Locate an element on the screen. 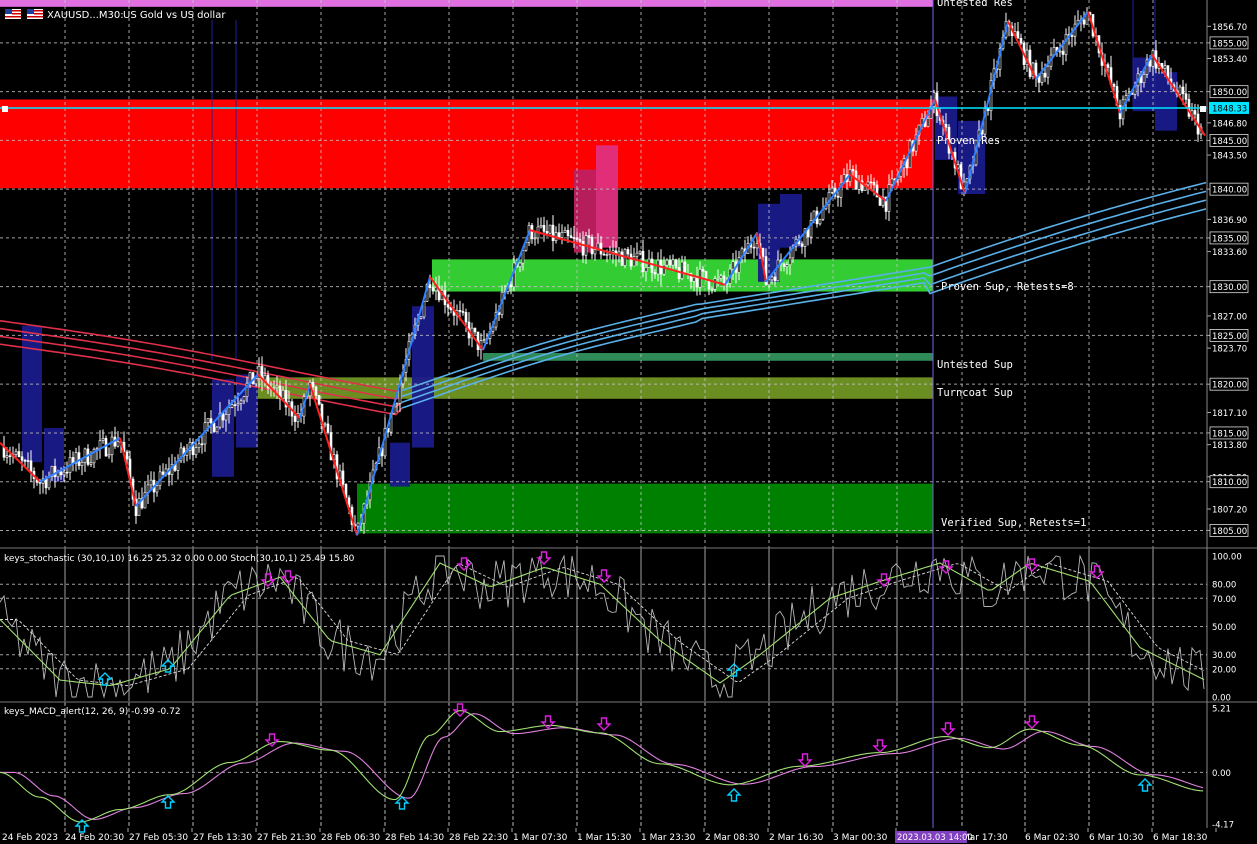  price-label: 1827.00 is located at coordinates (1229, 317).